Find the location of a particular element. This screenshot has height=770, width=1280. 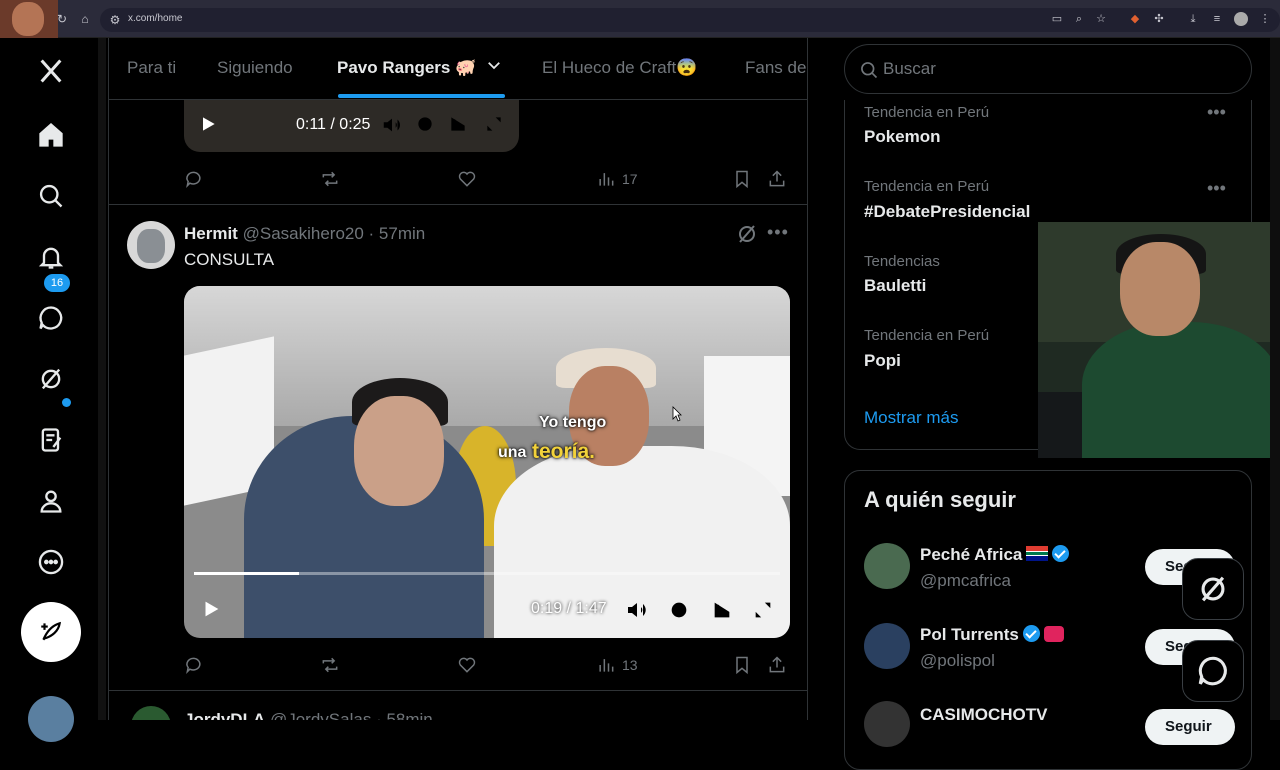

video-progress-bar is located at coordinates (487, 573).